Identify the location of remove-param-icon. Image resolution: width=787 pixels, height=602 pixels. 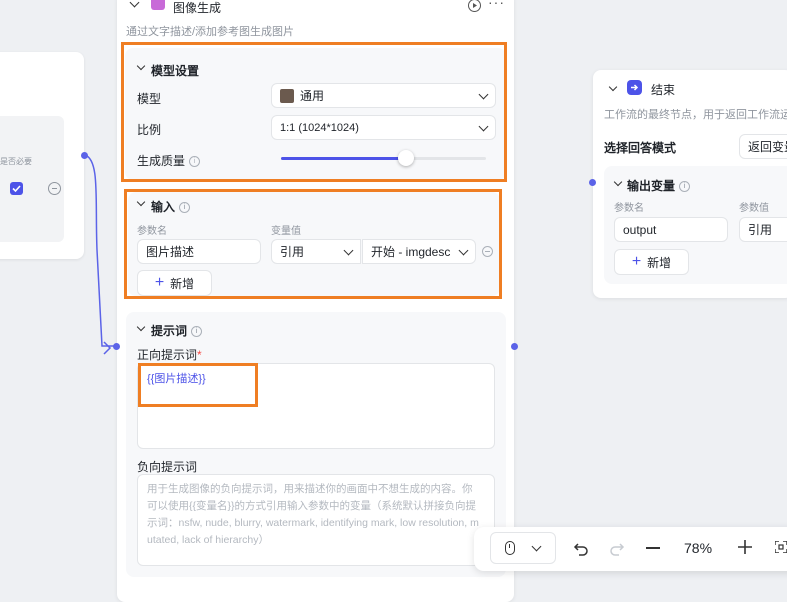
(54, 188).